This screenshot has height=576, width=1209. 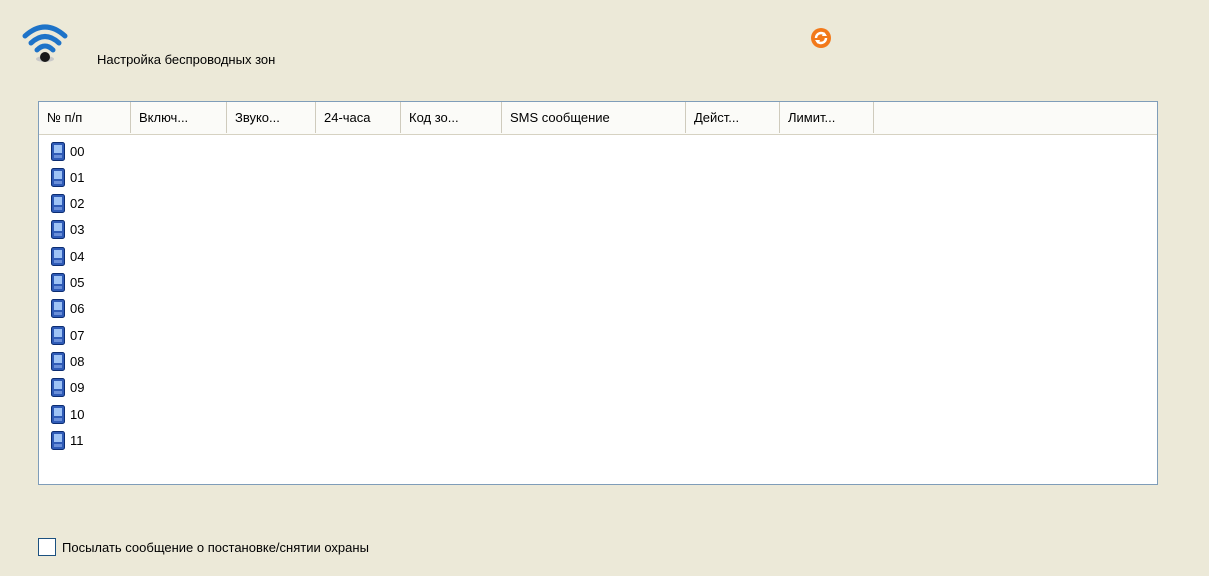 I want to click on col-24h: 24-часа, so click(x=358, y=117).